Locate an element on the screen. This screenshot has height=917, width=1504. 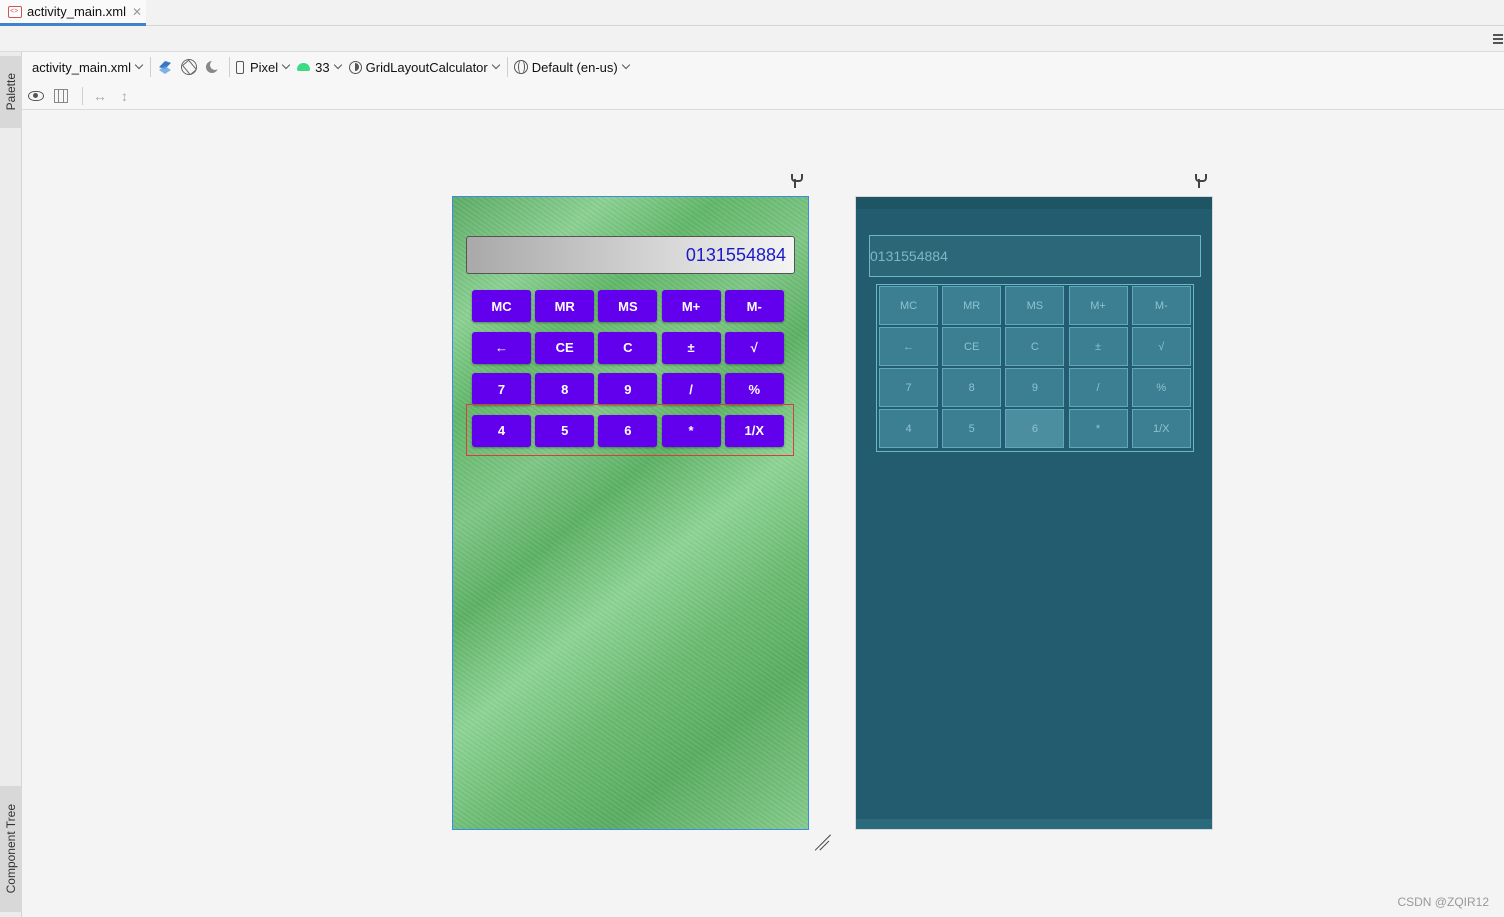
blueprint-key: * is located at coordinates (1098, 428).